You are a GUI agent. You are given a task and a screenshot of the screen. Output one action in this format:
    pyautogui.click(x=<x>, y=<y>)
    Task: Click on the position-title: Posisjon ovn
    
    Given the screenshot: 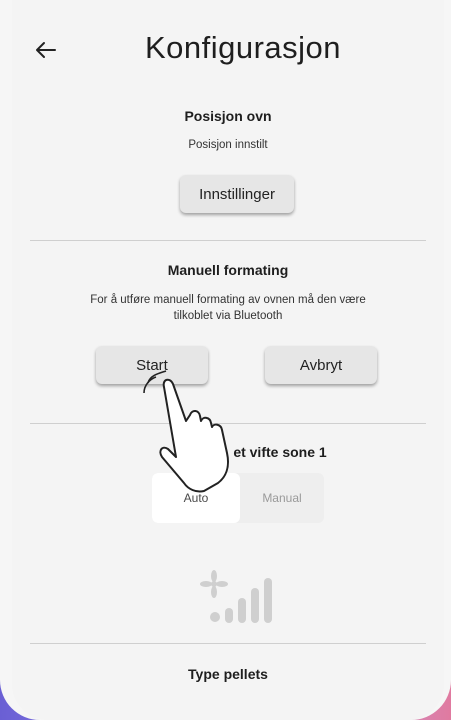 What is the action you would take?
    pyautogui.click(x=228, y=116)
    